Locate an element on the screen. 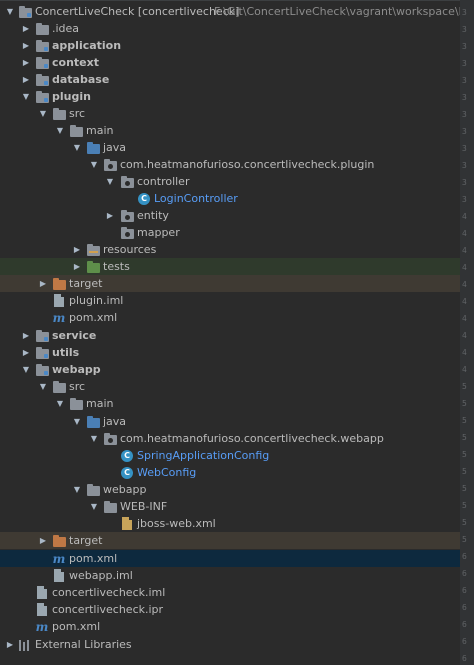 This screenshot has width=474, height=665. tree-row-plugin-pom: m pom.xml is located at coordinates (230, 317).